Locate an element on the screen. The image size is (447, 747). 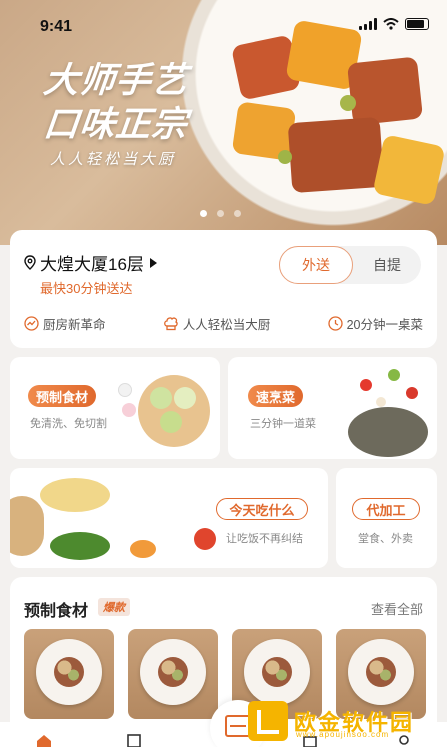
see-all-link: 查看全部 is located at coordinates (397, 608).